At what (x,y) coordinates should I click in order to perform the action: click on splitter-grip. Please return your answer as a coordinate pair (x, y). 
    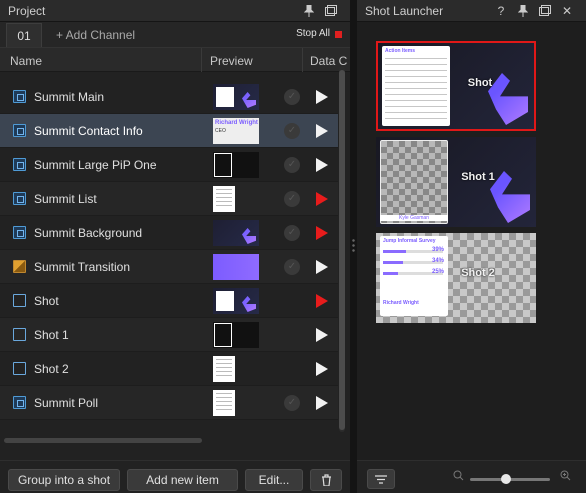
    Looking at the image, I should click on (353, 246).